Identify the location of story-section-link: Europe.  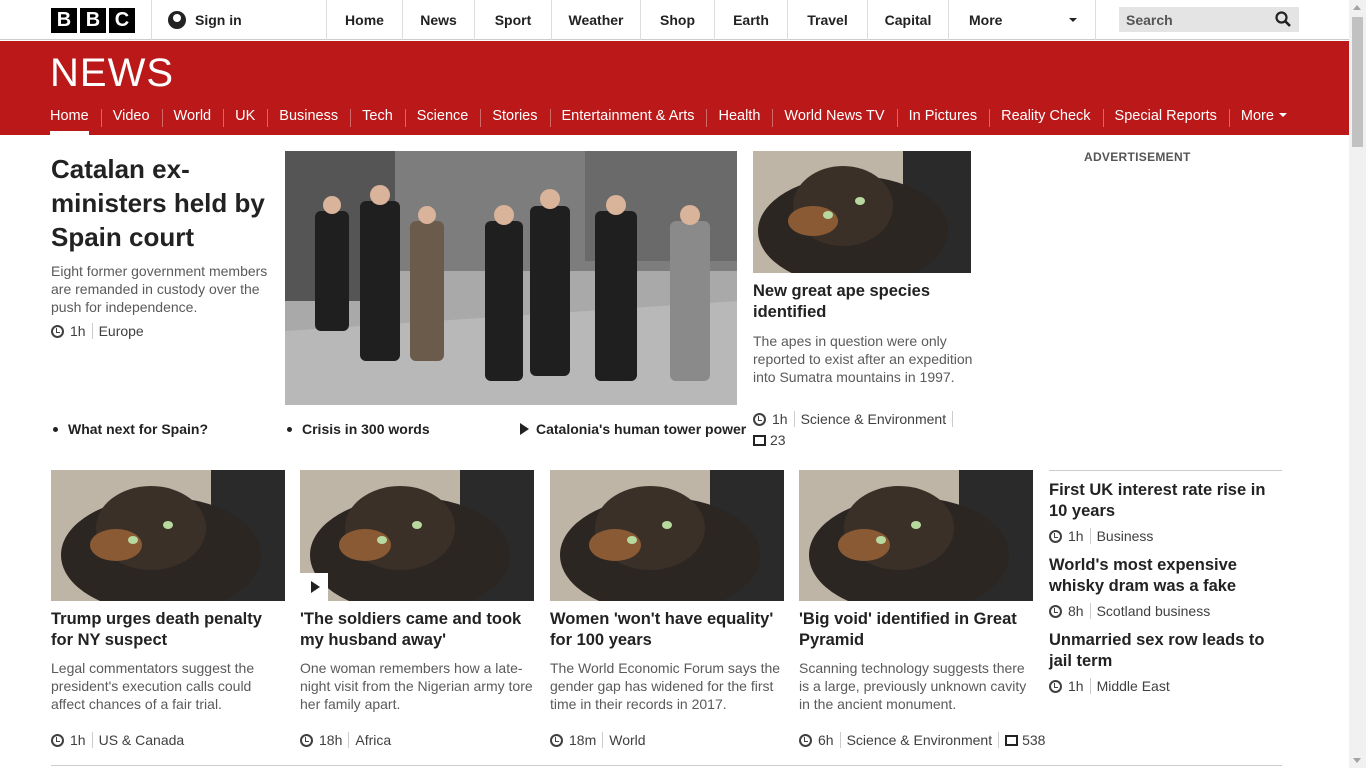
(121, 331).